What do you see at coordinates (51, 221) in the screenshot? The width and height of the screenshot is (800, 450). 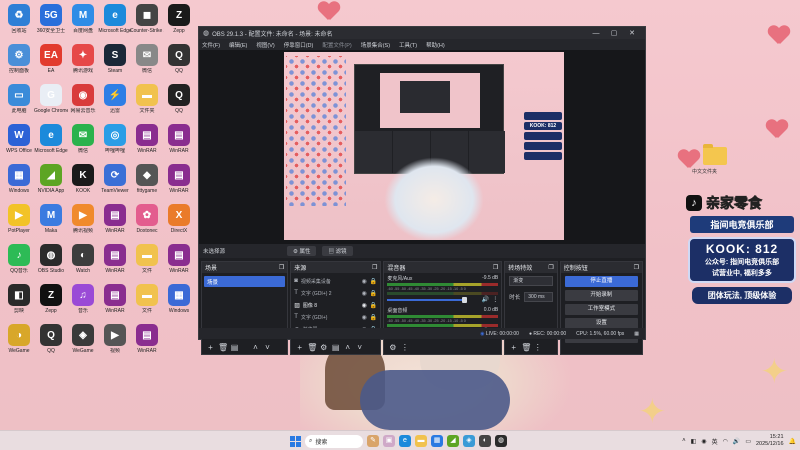 I see `desktop-icon: M Maka` at bounding box center [51, 221].